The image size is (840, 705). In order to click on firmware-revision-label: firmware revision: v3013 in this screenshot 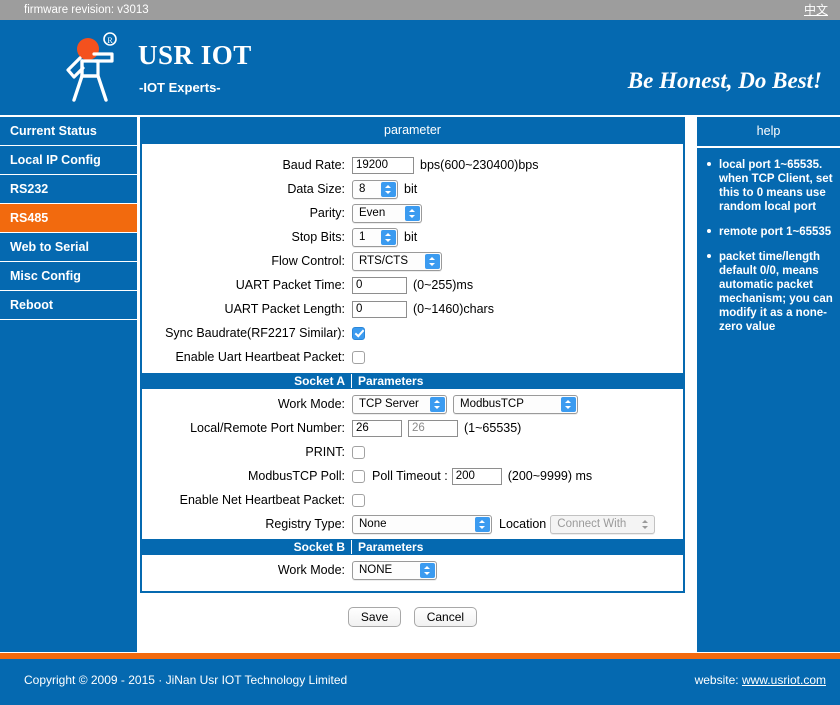, I will do `click(86, 10)`.